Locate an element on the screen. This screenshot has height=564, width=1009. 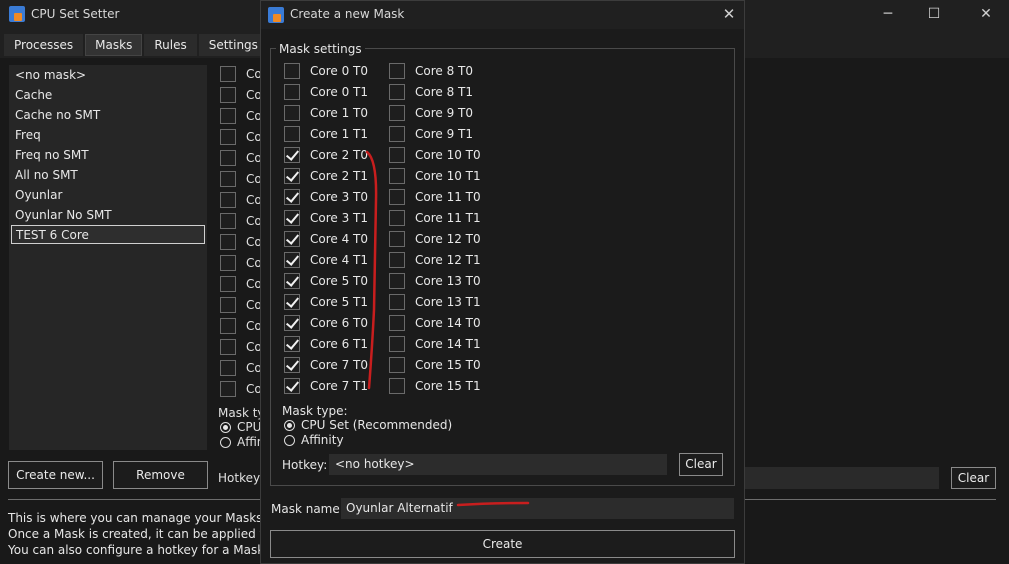
hotkey-label: Hotkey: is located at coordinates (305, 465).